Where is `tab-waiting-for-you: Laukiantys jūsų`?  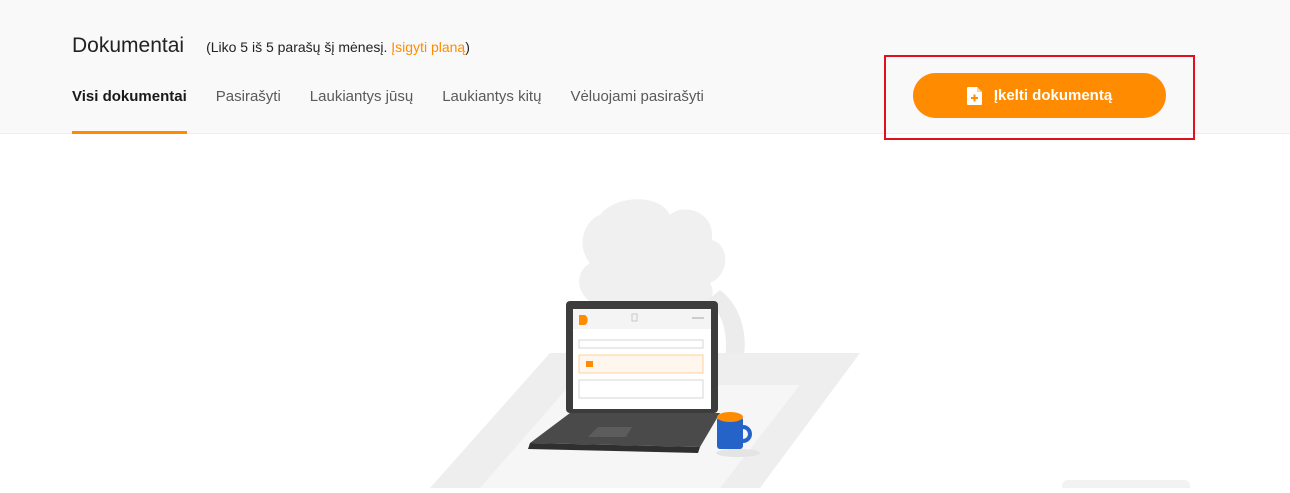
tab-waiting-for-you: Laukiantys jūsų is located at coordinates (361, 111).